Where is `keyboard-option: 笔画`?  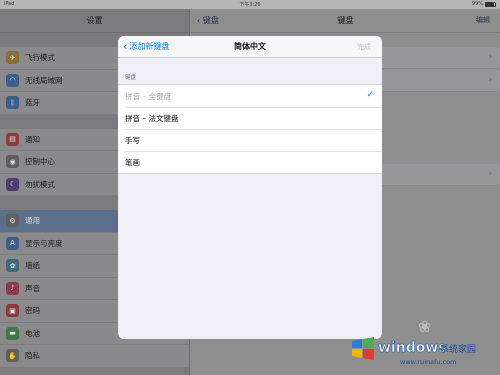 keyboard-option: 笔画 is located at coordinates (250, 162).